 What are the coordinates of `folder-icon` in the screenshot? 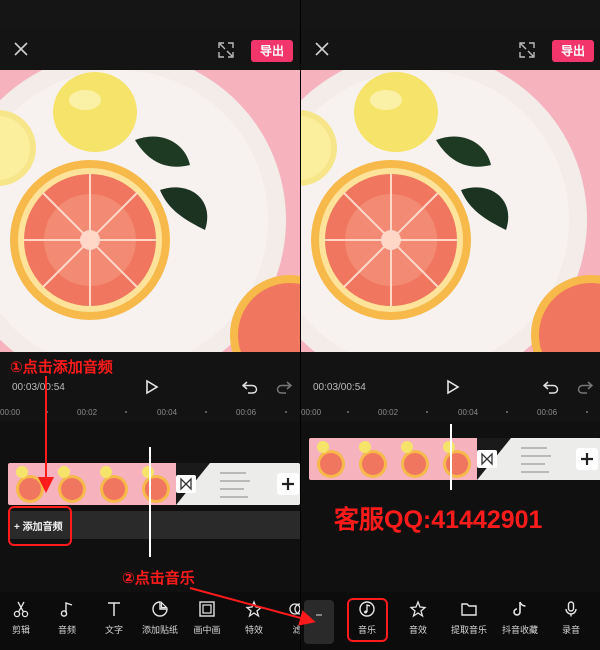 It's located at (469, 609).